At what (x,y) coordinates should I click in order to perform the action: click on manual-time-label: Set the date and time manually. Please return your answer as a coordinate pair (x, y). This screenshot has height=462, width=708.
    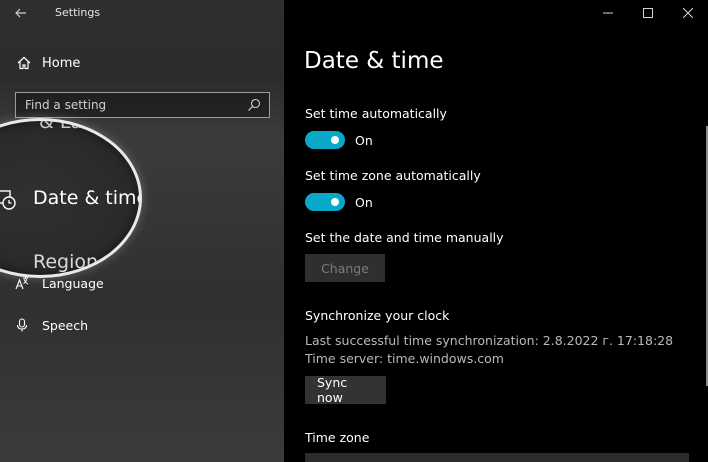
    Looking at the image, I should click on (404, 237).